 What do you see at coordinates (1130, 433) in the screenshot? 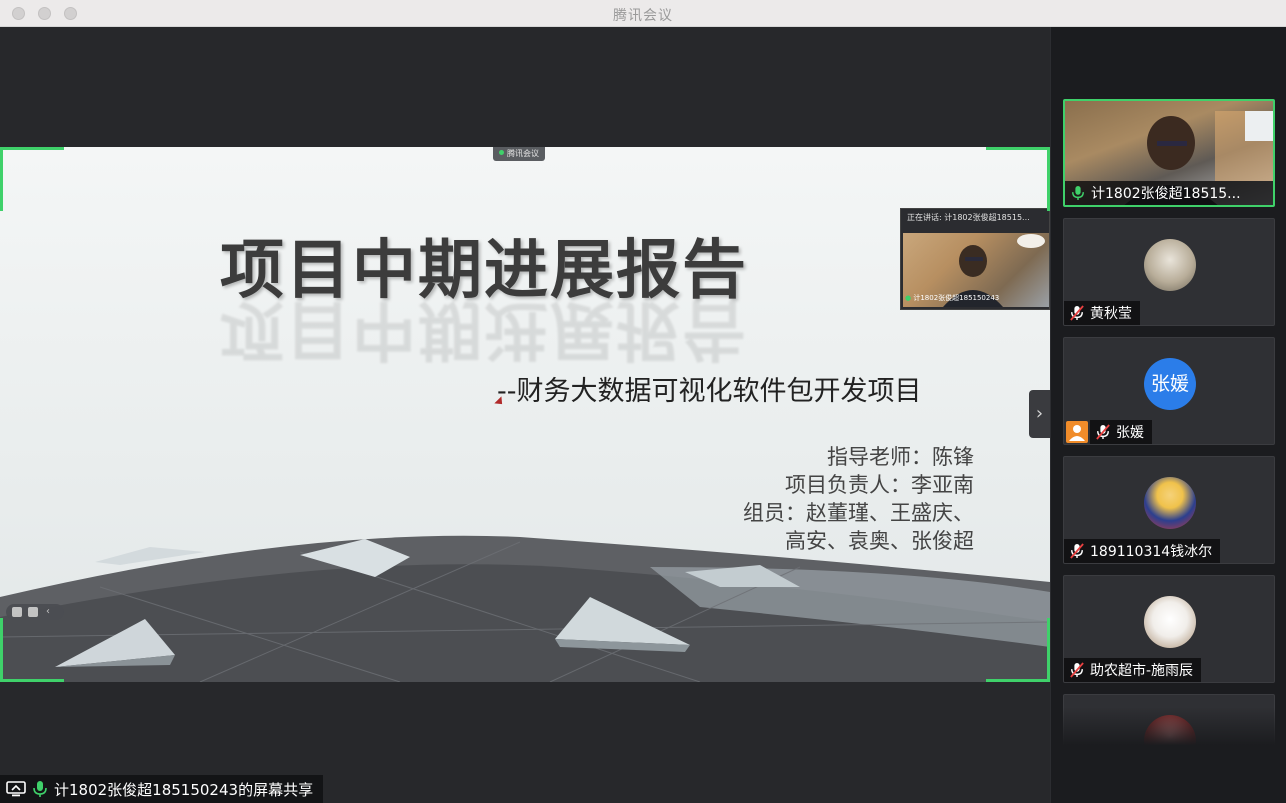
I see `participant-name: 张媛` at bounding box center [1130, 433].